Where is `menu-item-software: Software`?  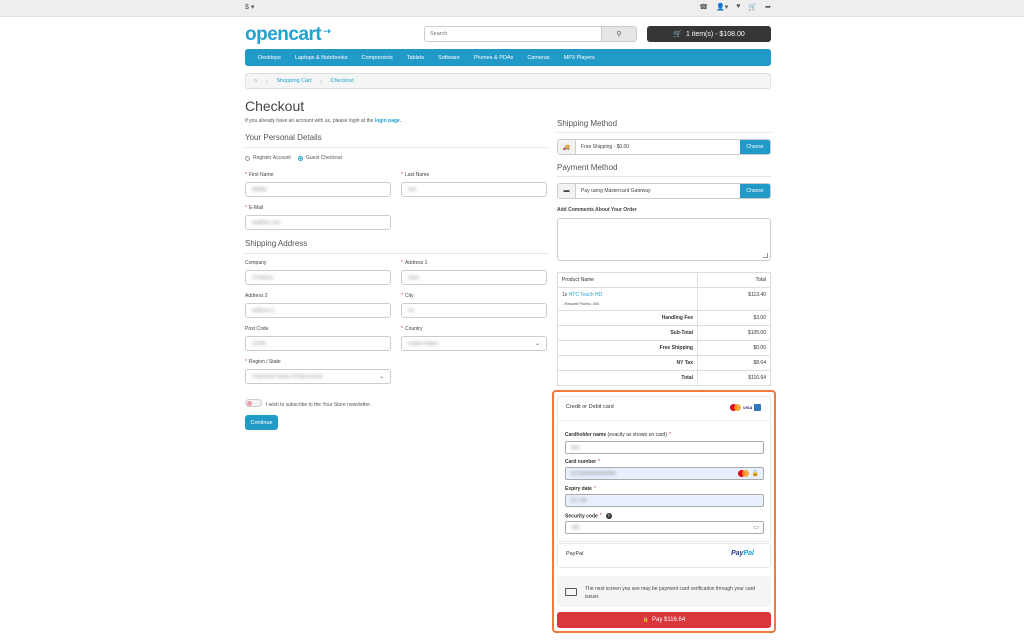 menu-item-software: Software is located at coordinates (449, 58).